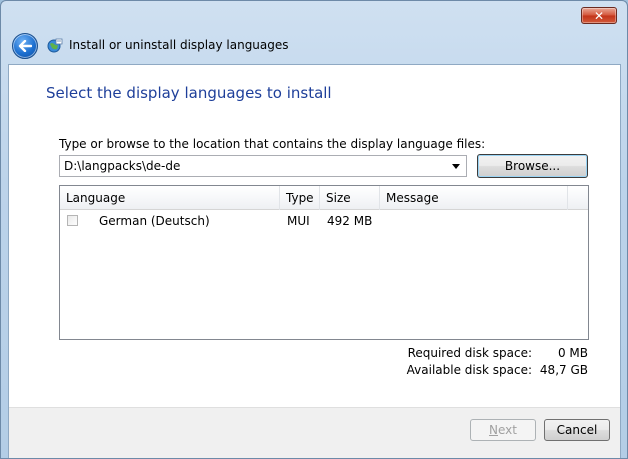  I want to click on list-header: Language Type Size Message, so click(324, 198).